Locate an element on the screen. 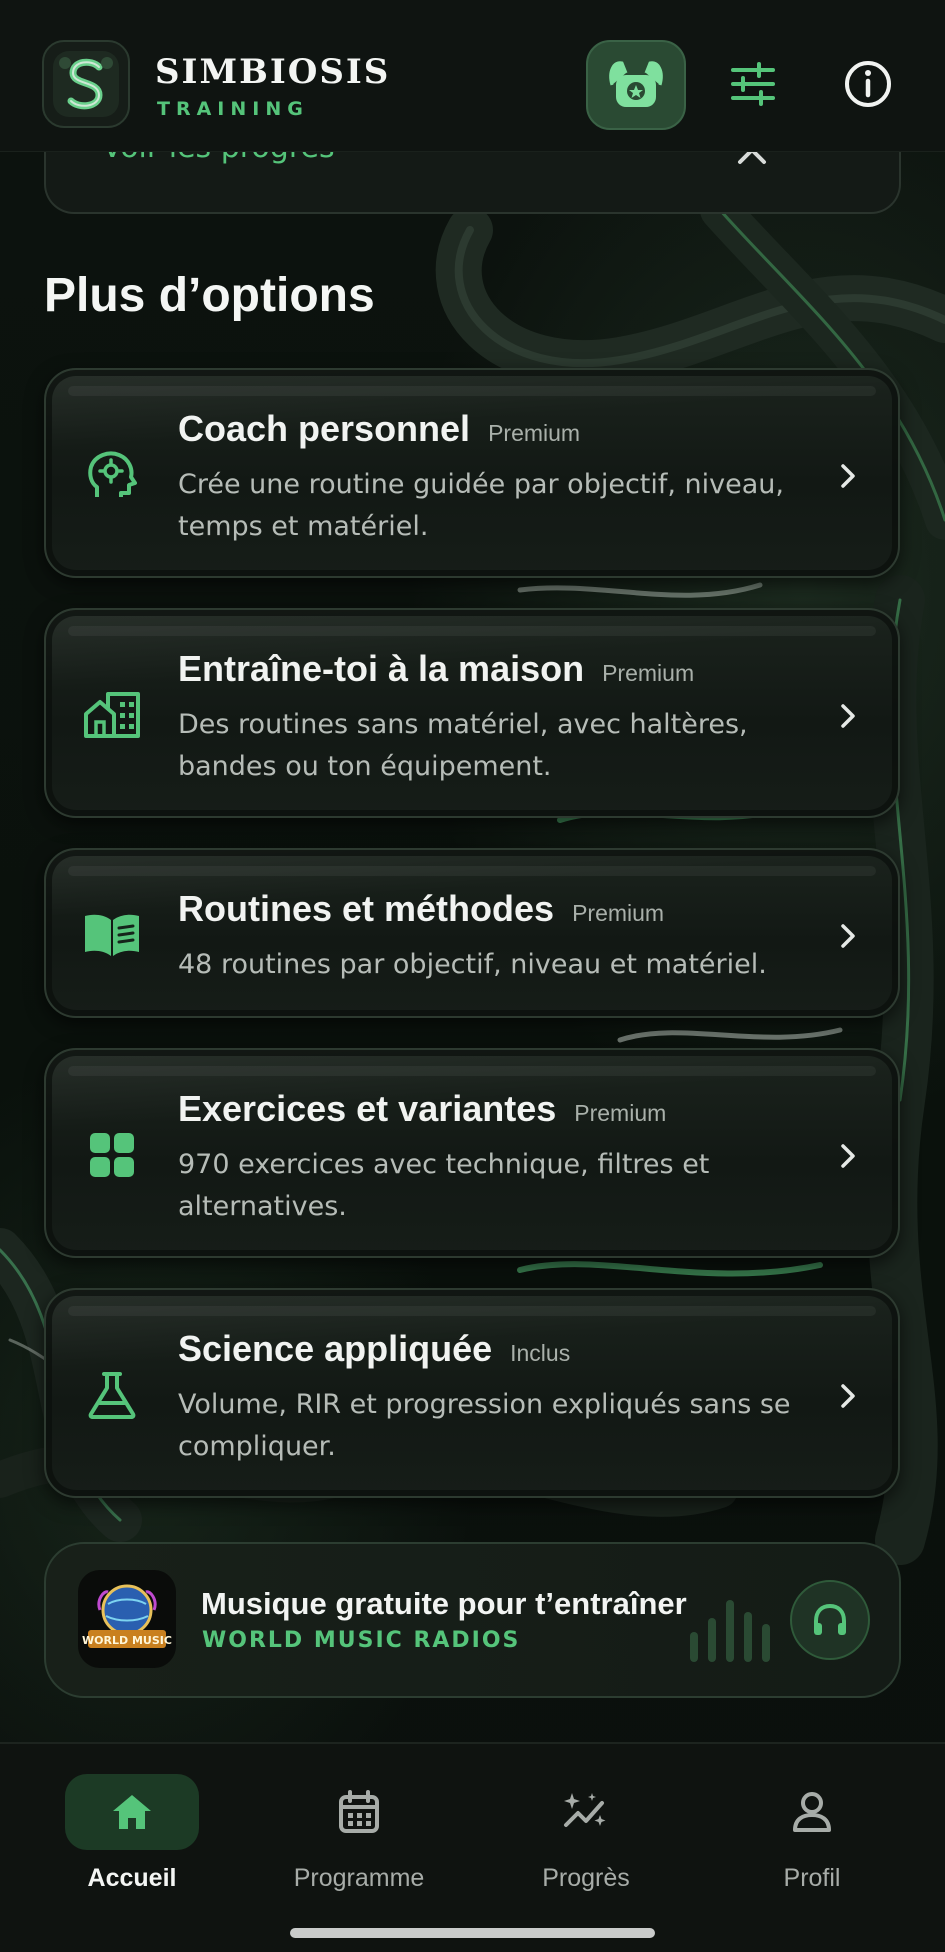  nav-label: Accueil is located at coordinates (132, 1878).